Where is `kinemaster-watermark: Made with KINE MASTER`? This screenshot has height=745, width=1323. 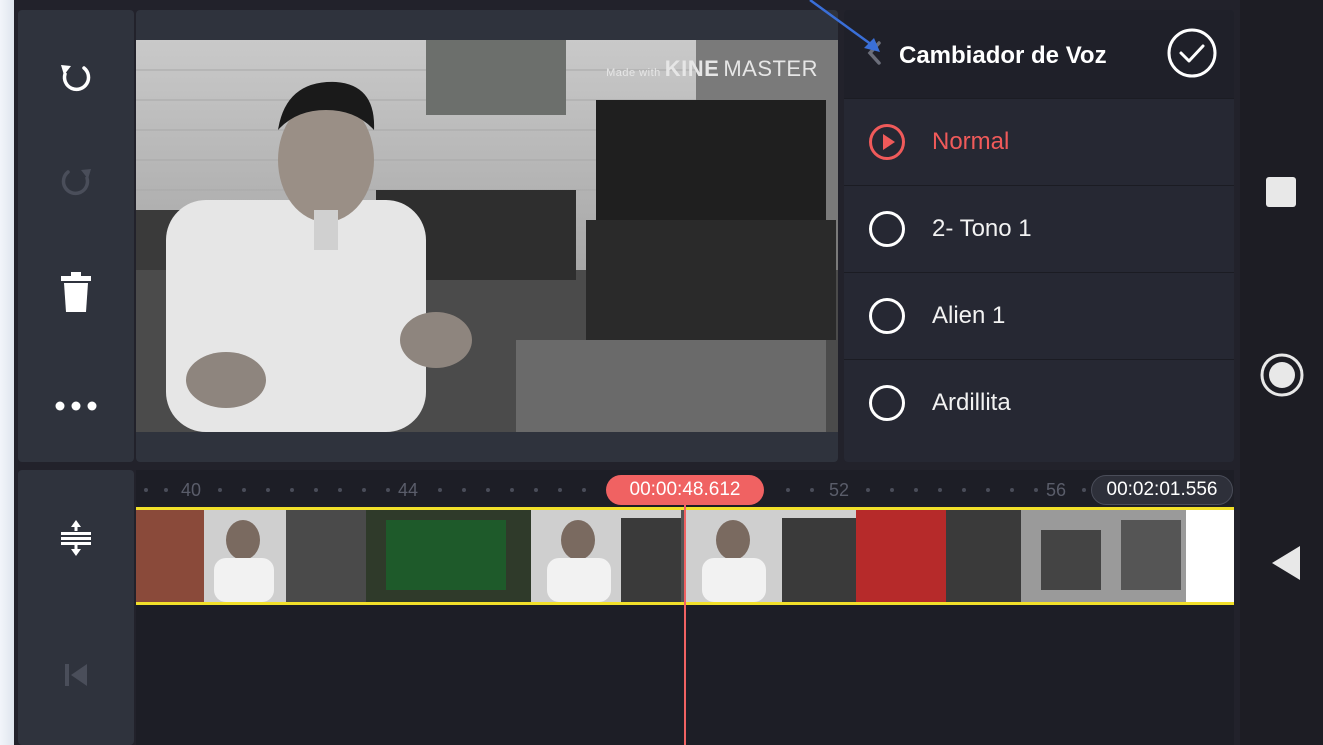 kinemaster-watermark: Made with KINE MASTER is located at coordinates (712, 69).